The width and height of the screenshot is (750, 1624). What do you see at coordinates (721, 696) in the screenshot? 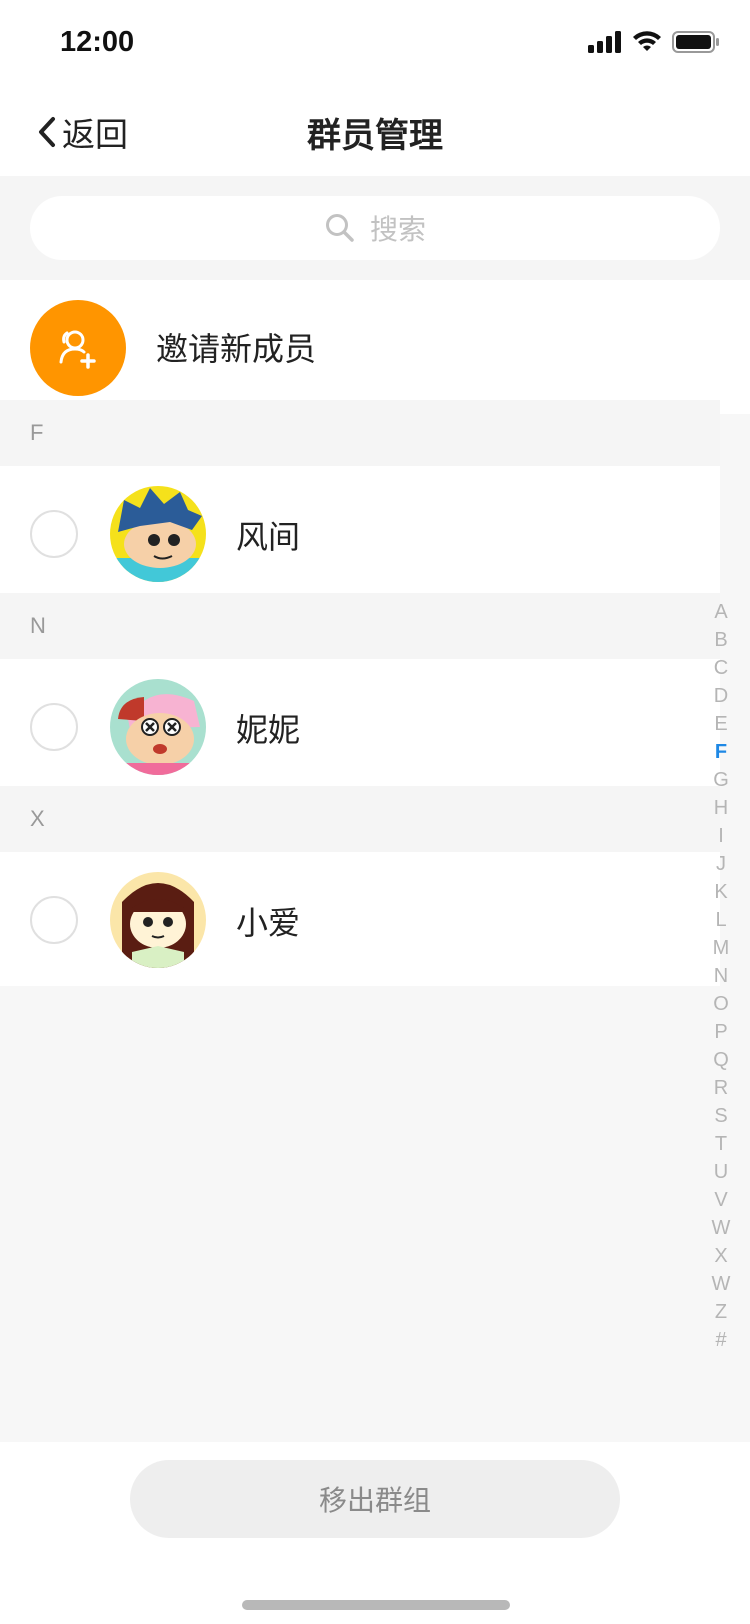
I see `index-letter-d: D` at bounding box center [721, 696].